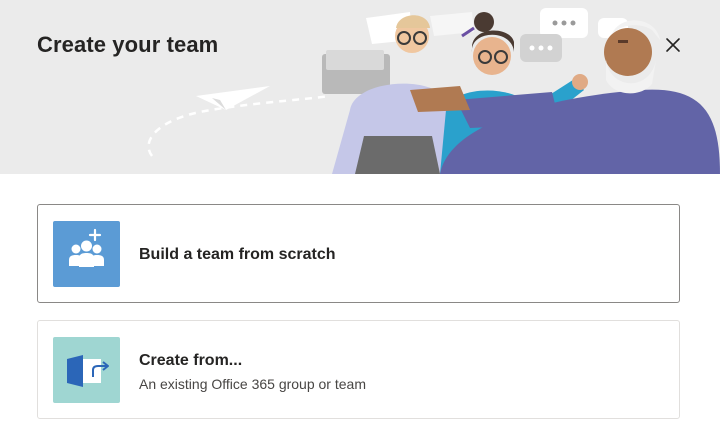 This screenshot has width=720, height=437. What do you see at coordinates (128, 44) in the screenshot?
I see `dialog-title: Create your team` at bounding box center [128, 44].